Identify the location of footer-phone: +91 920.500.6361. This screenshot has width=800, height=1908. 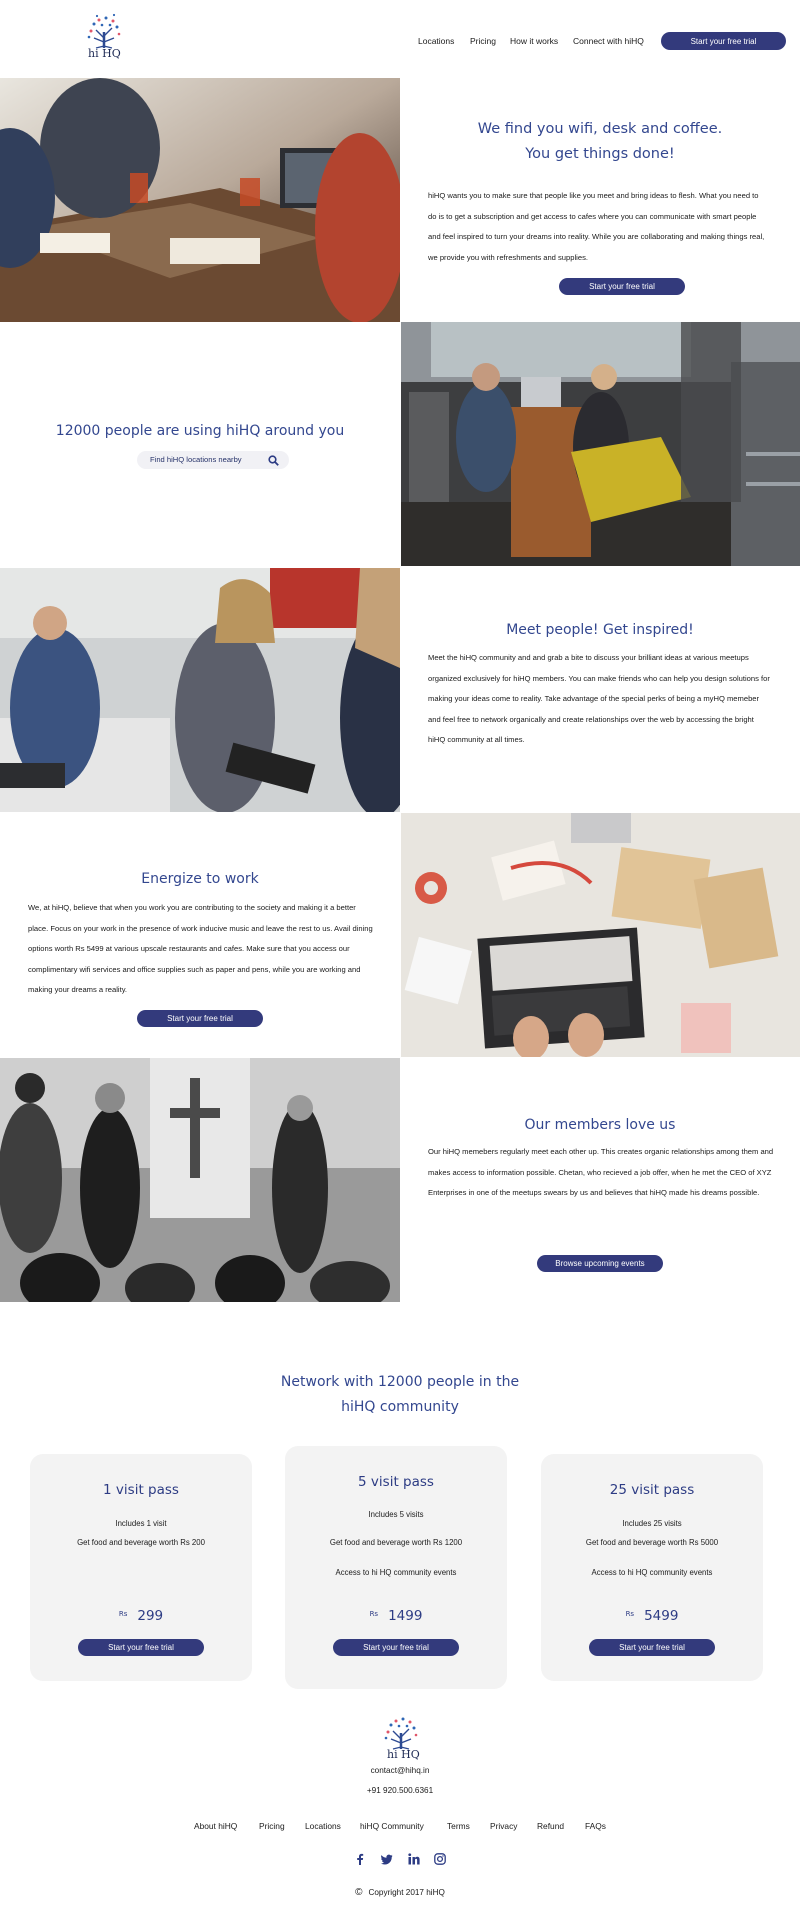
(400, 1790).